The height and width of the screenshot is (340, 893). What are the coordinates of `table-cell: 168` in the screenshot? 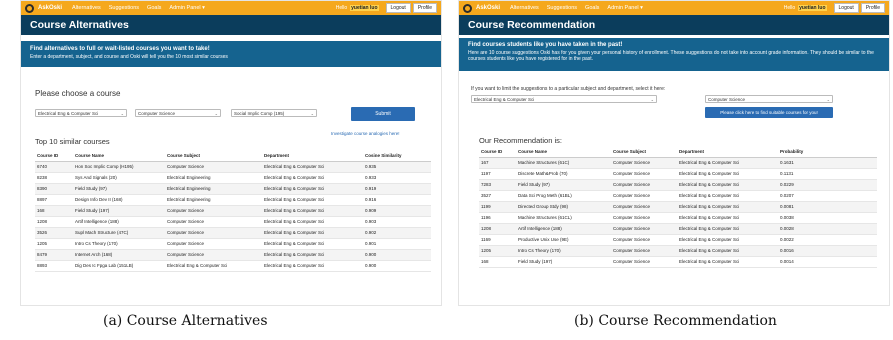 It's located at (497, 262).